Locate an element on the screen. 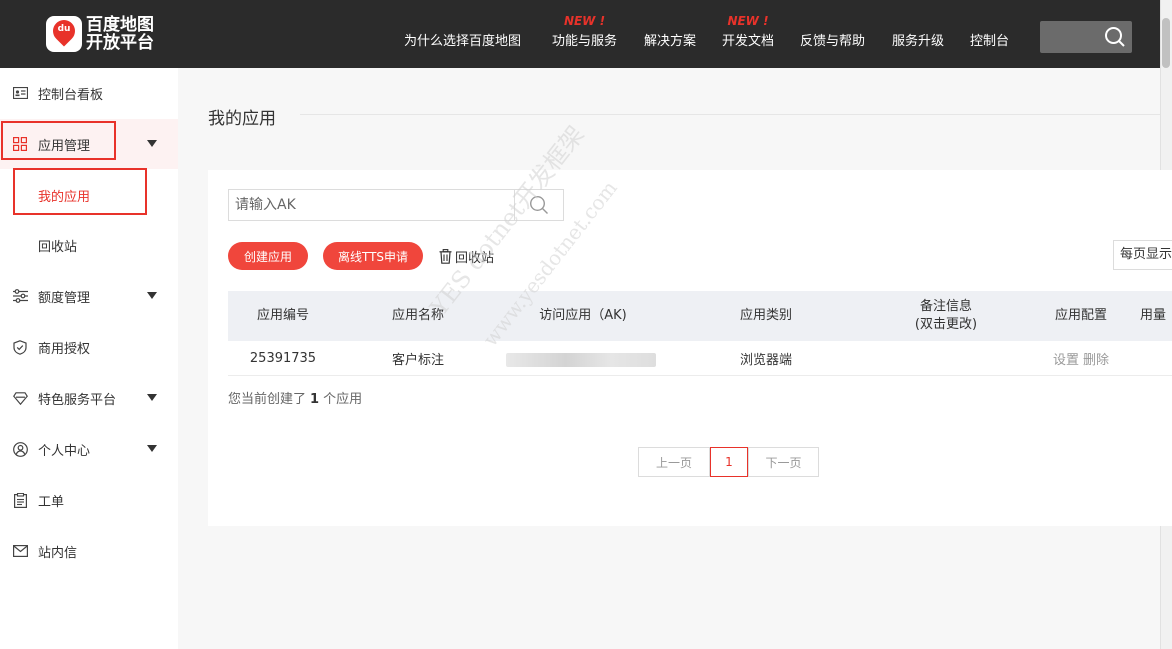 The height and width of the screenshot is (649, 1172). sidebar-item-featured-services: 特色服务平台 is located at coordinates (89, 398).